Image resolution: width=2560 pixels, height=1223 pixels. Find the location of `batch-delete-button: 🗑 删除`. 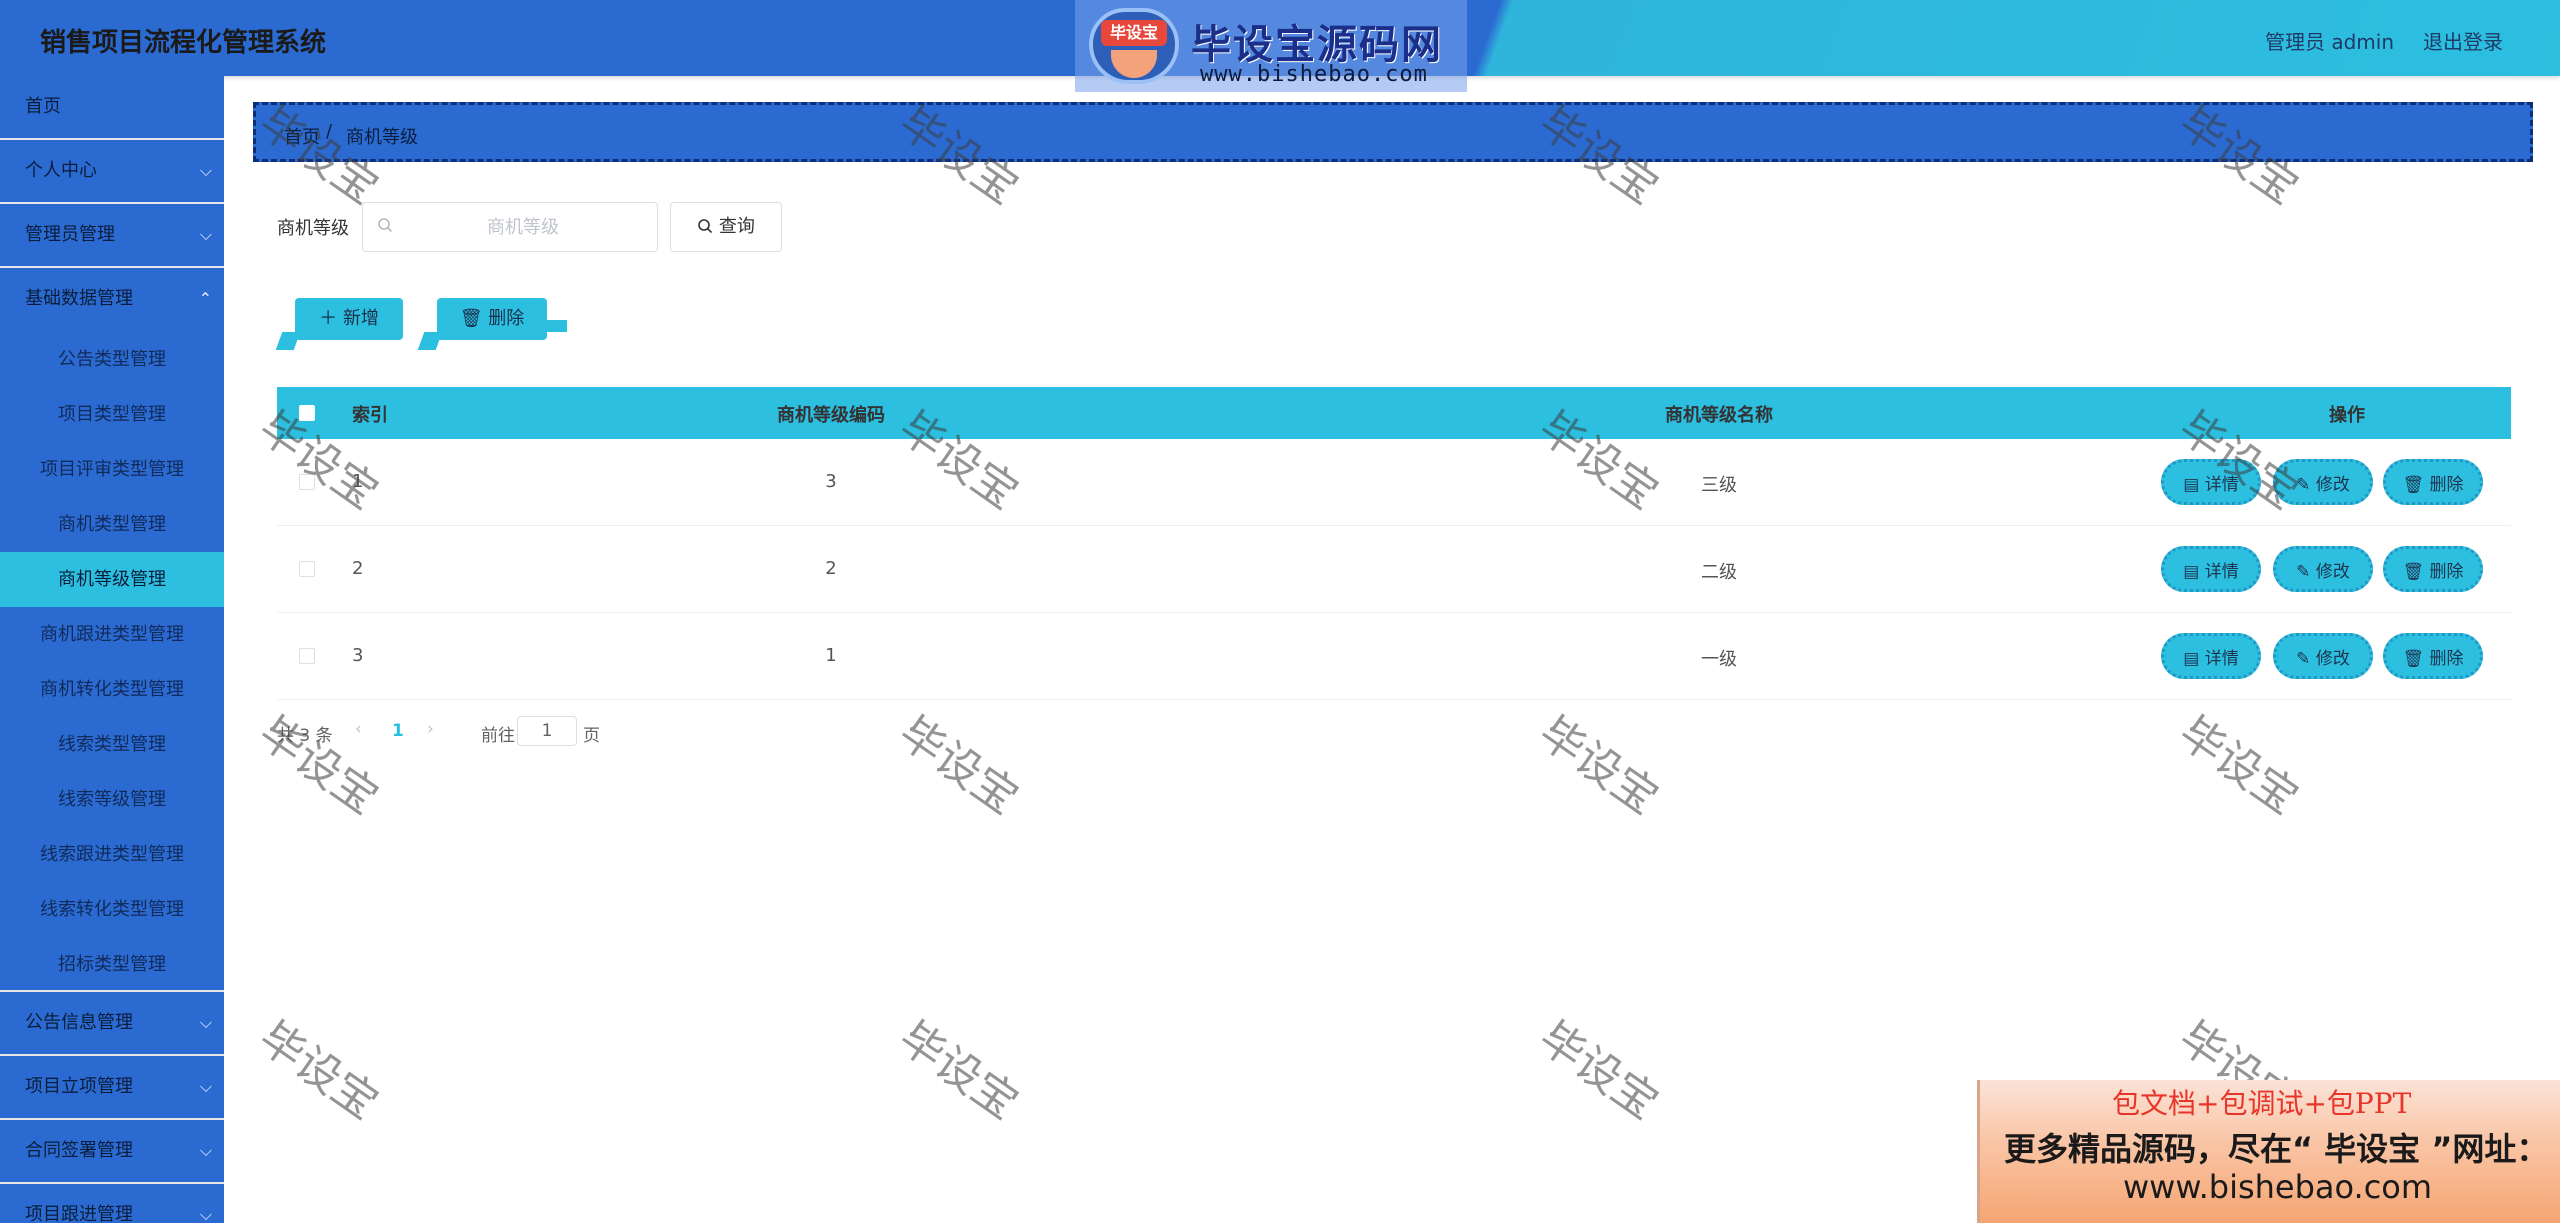

batch-delete-button: 🗑 删除 is located at coordinates (502, 319).